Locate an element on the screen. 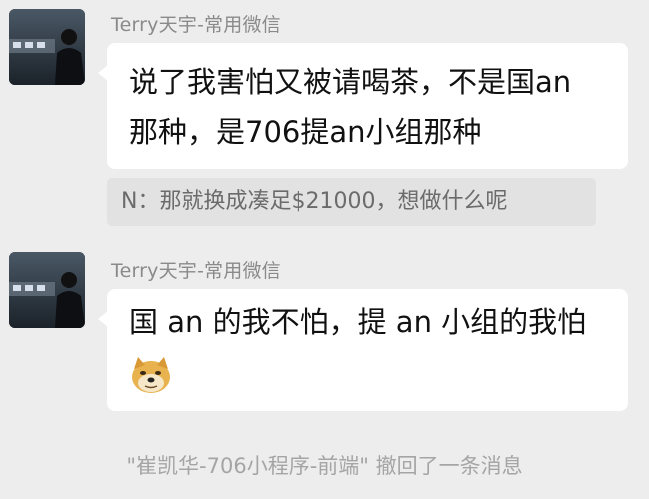 The height and width of the screenshot is (499, 649). recall-notice: "崔凯华-706小程序-前端" 撤回了一条消息 is located at coordinates (324, 466).